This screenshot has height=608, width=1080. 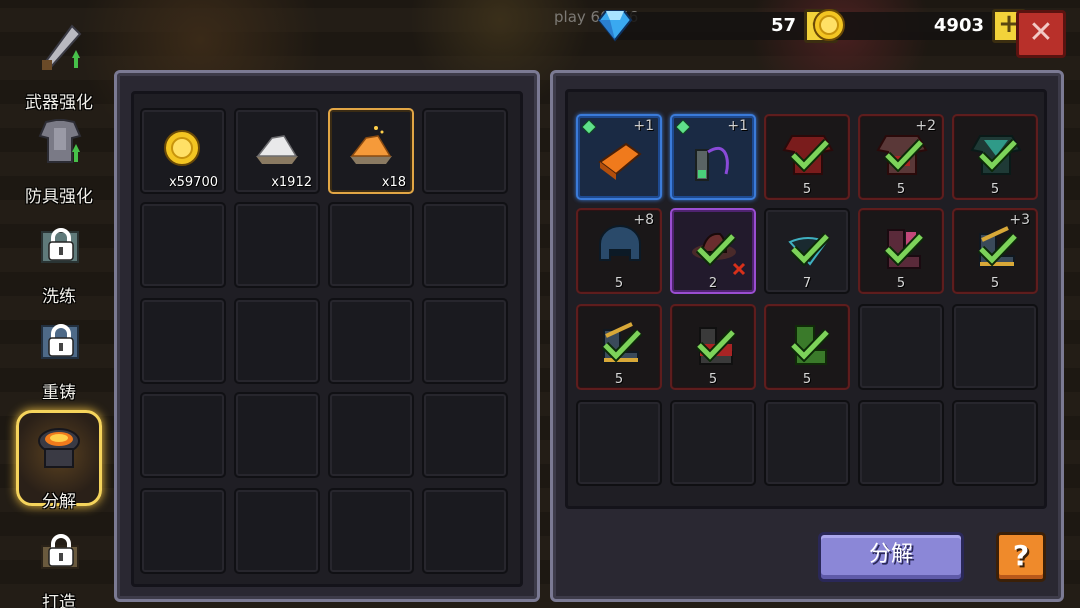 I want to click on close-button: ✕, so click(x=1041, y=34).